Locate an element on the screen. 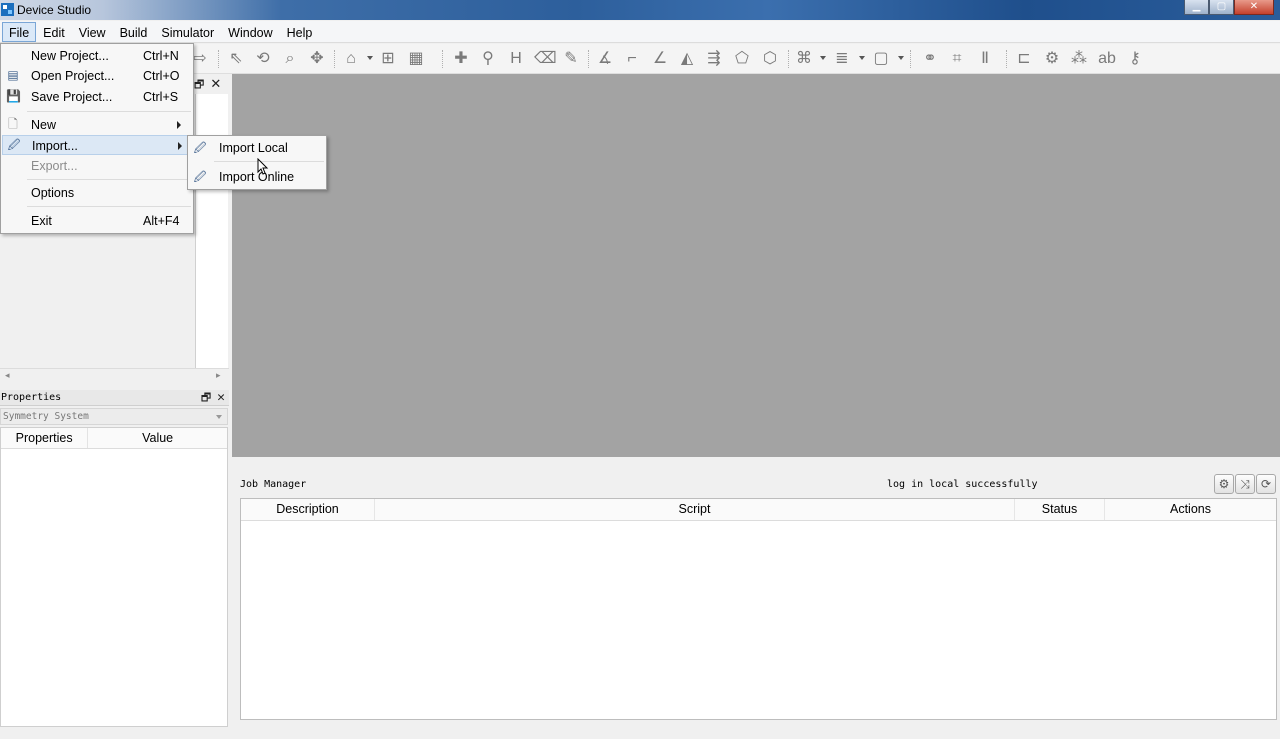 This screenshot has width=1280, height=739. maximize-button: ▢ is located at coordinates (1221, 7).